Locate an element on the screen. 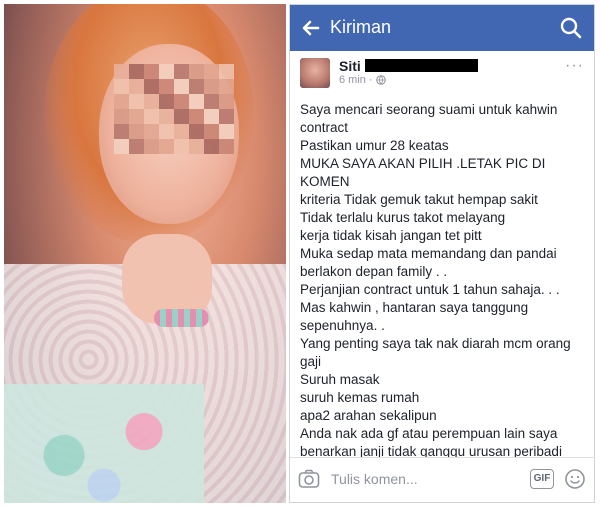 This screenshot has height=507, width=600. post-meta: 6 min · is located at coordinates (362, 80).